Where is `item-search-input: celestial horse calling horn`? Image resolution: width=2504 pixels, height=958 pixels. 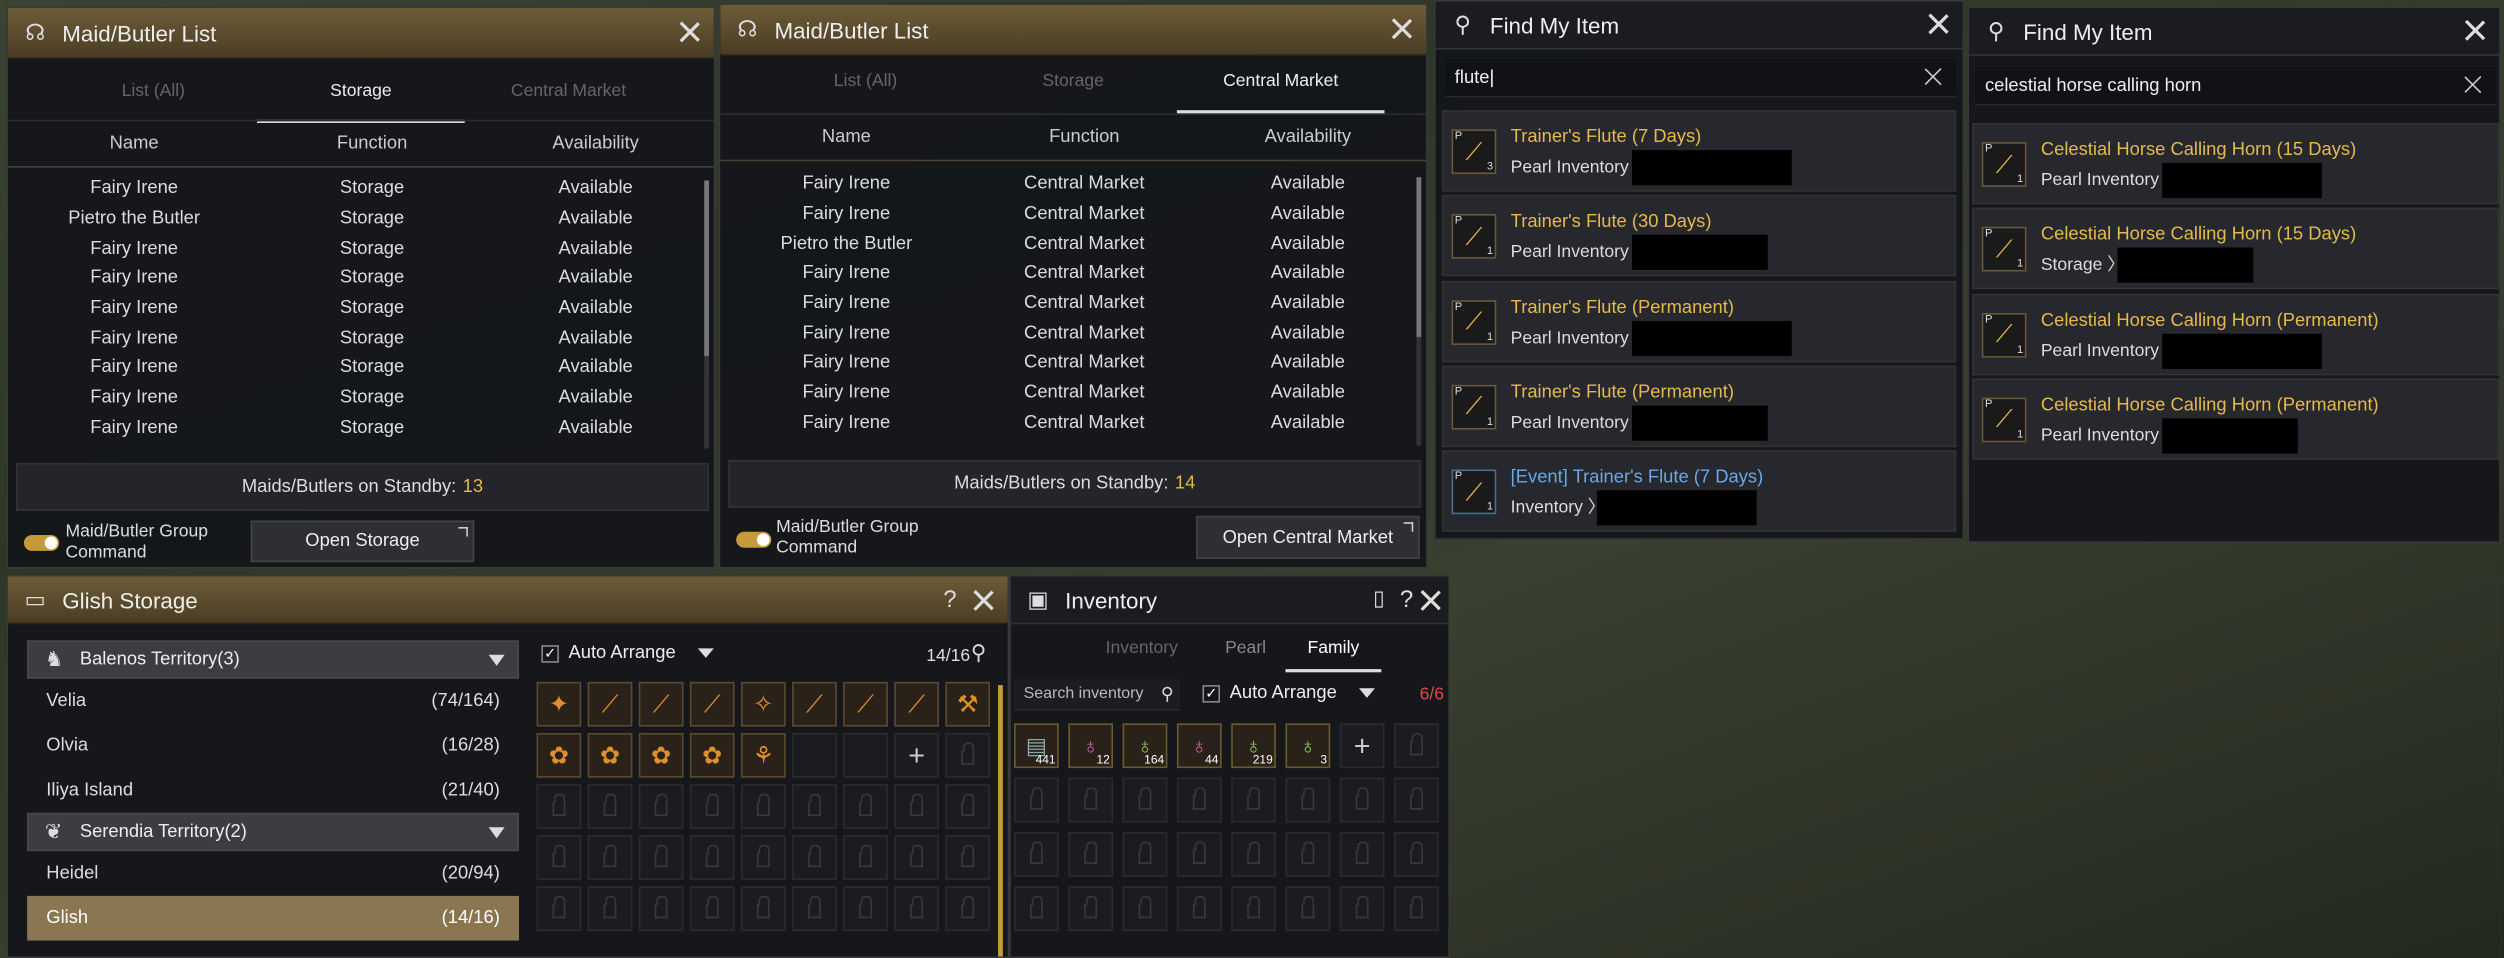
item-search-input: celestial horse calling horn is located at coordinates (2235, 86).